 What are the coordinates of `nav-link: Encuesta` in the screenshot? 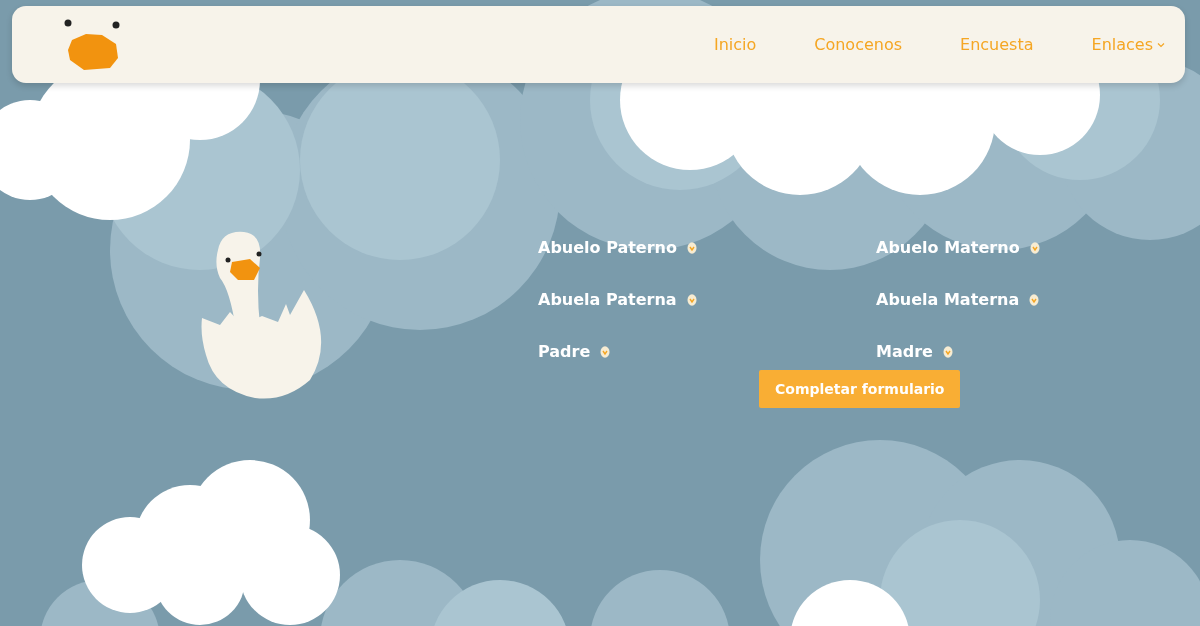 It's located at (997, 44).